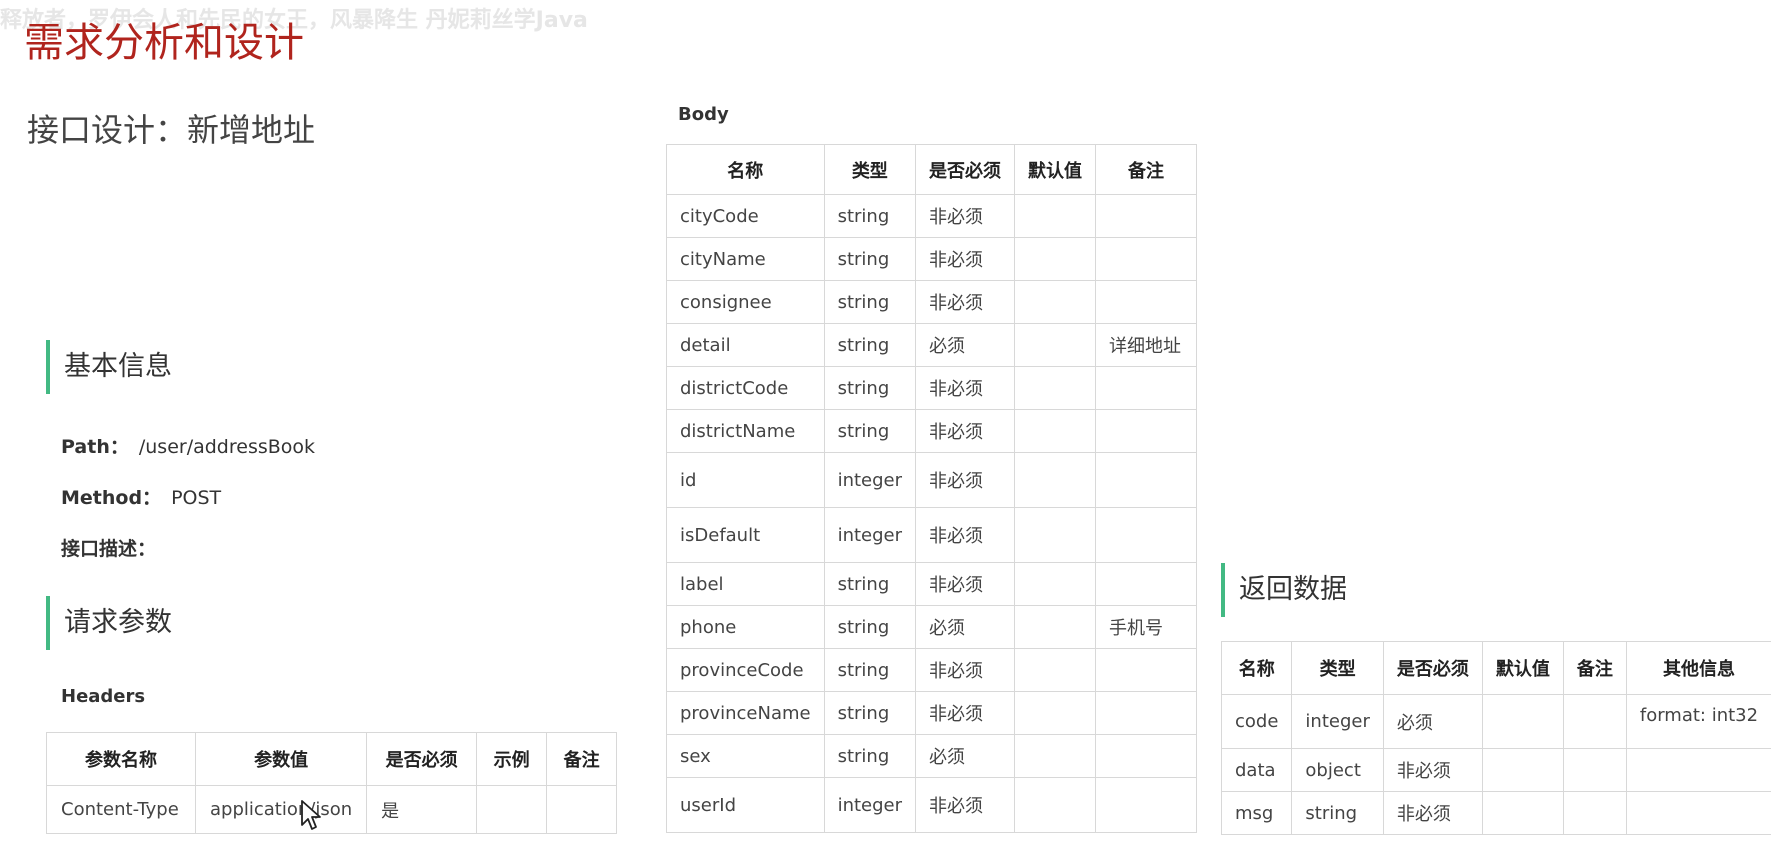 This screenshot has width=1771, height=857. I want to click on table-row: code integer 必须 format: int32, so click(1495, 721).